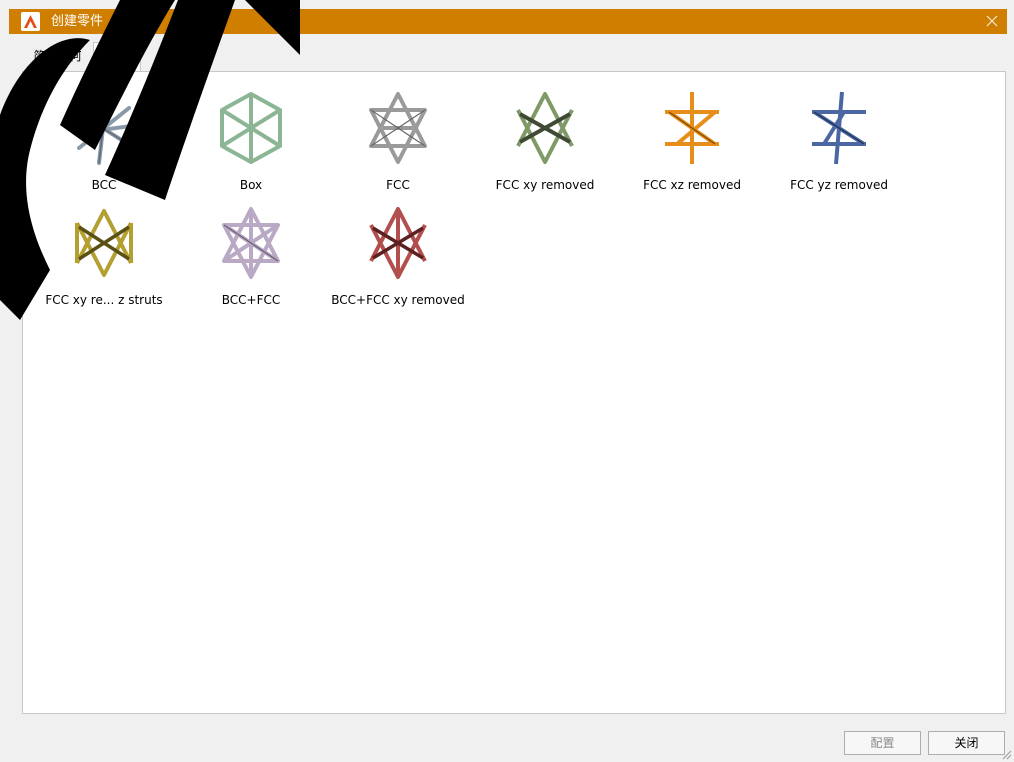 This screenshot has width=1014, height=762. Describe the element at coordinates (104, 300) in the screenshot. I see `lattice-label: FCC xy re... z struts` at that location.